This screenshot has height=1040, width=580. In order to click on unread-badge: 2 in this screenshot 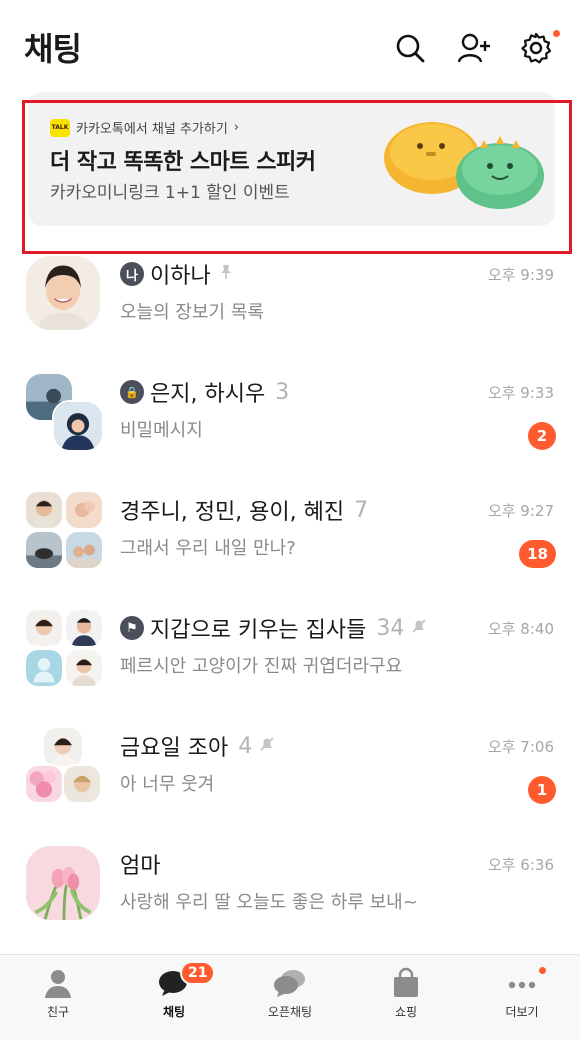, I will do `click(542, 436)`.